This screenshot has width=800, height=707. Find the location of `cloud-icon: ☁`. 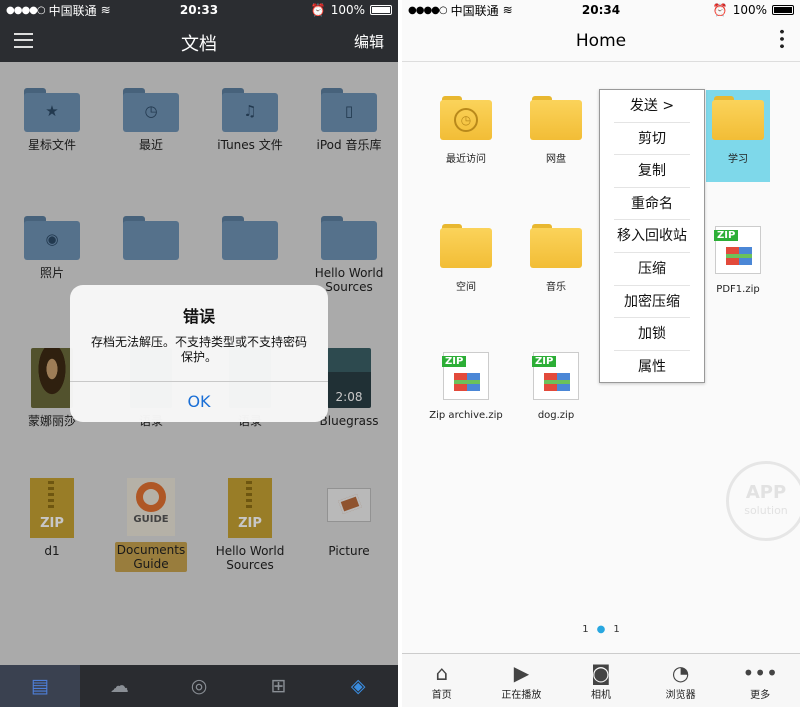

cloud-icon: ☁ is located at coordinates (119, 686).